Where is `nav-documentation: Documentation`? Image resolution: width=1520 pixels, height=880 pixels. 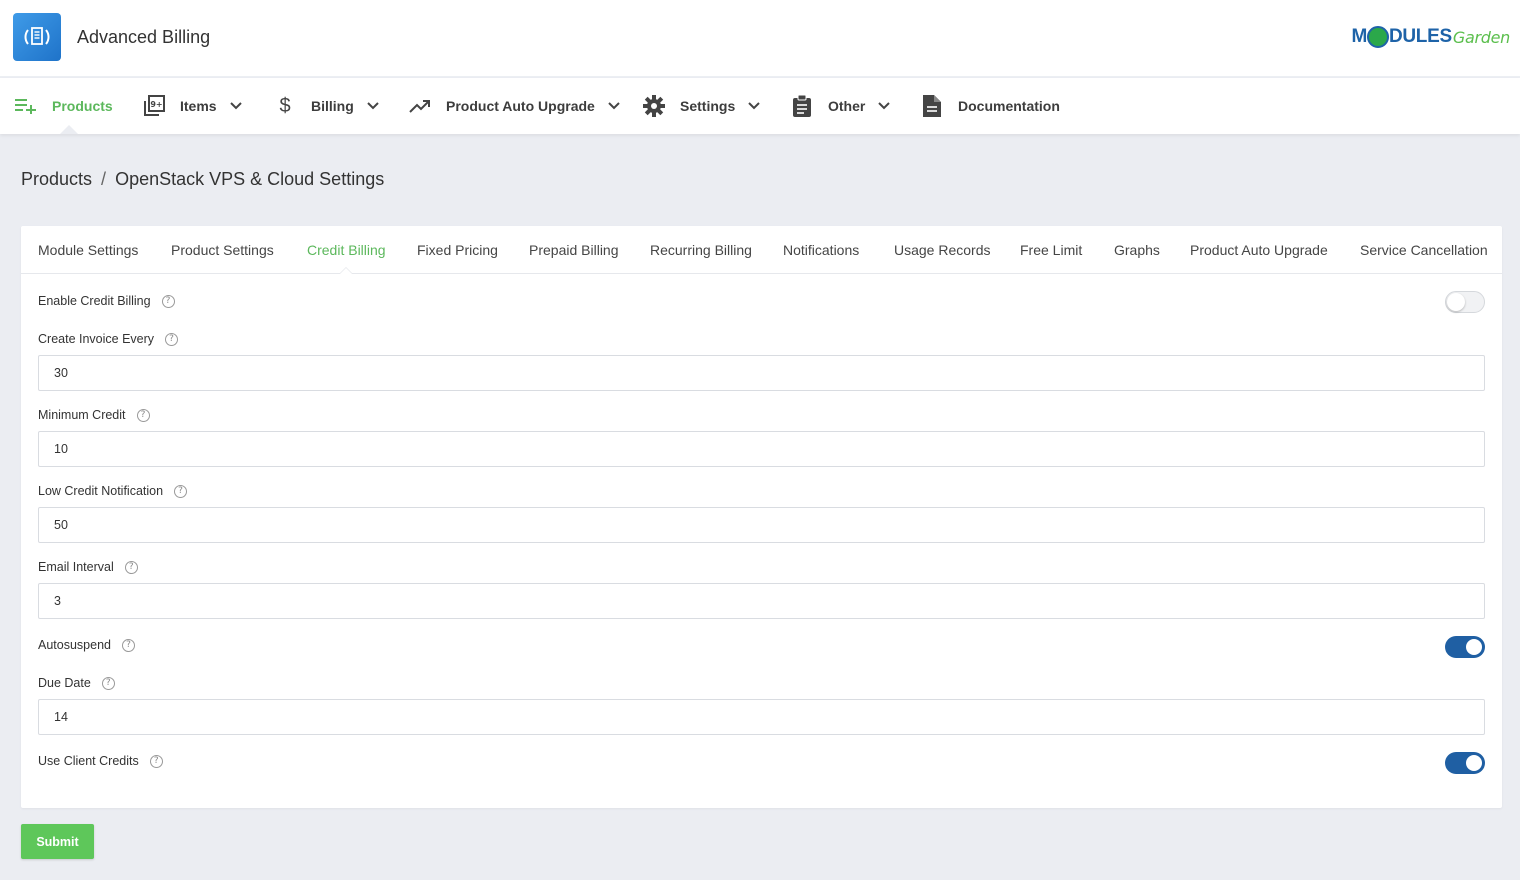 nav-documentation: Documentation is located at coordinates (990, 106).